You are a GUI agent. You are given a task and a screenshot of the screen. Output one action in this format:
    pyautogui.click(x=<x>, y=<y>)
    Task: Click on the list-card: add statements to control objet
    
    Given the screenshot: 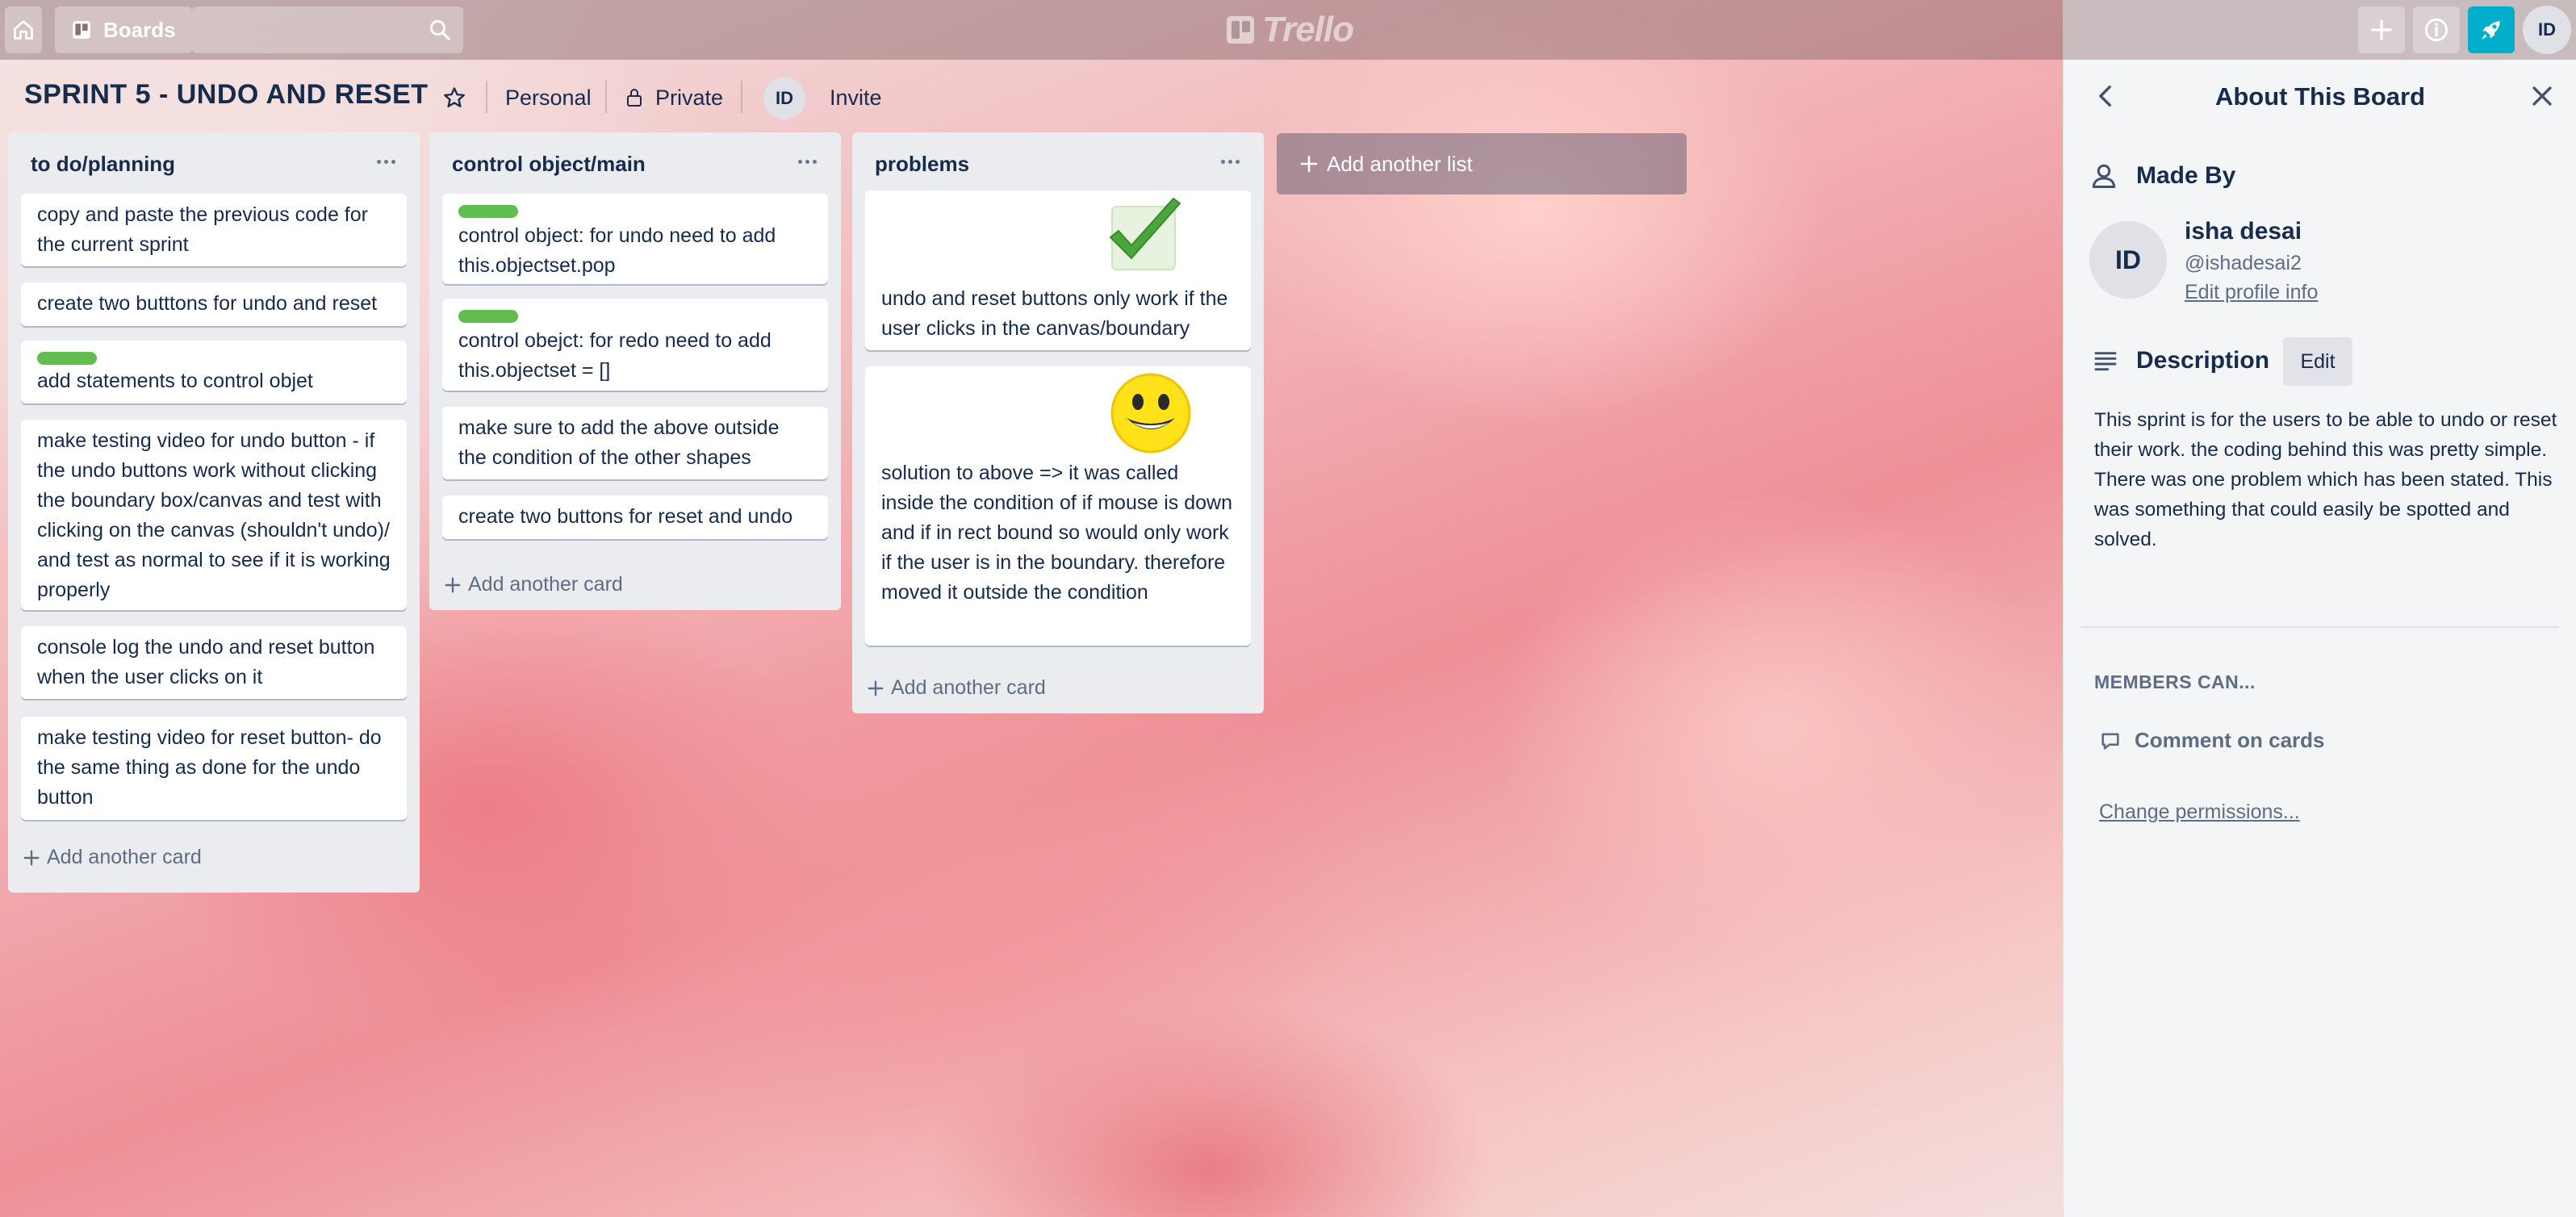 What is the action you would take?
    pyautogui.click(x=214, y=372)
    